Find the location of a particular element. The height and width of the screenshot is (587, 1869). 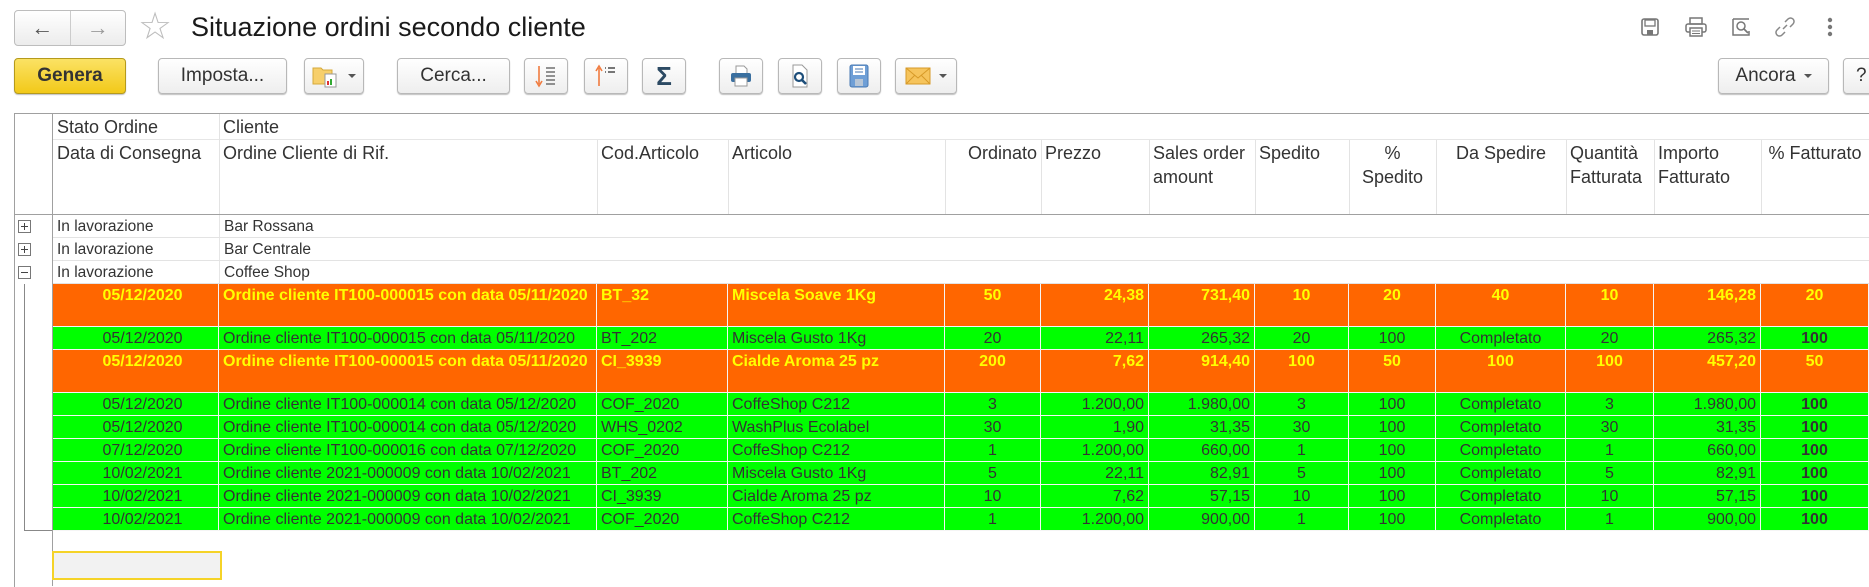

cell-to-ship: 100 is located at coordinates (1501, 371).